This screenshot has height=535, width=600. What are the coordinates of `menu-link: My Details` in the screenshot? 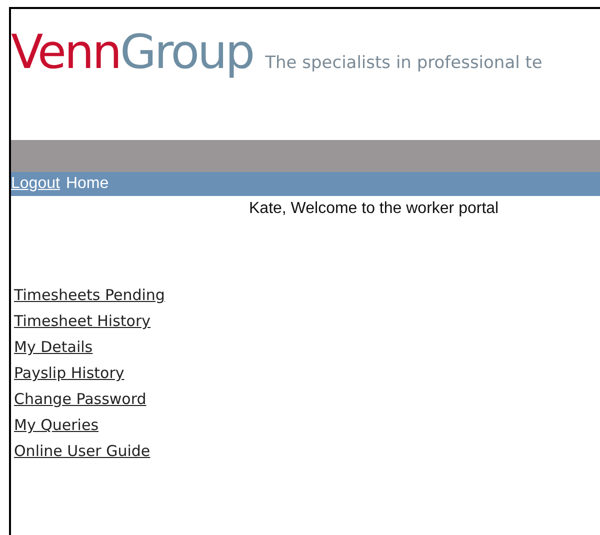 It's located at (53, 347).